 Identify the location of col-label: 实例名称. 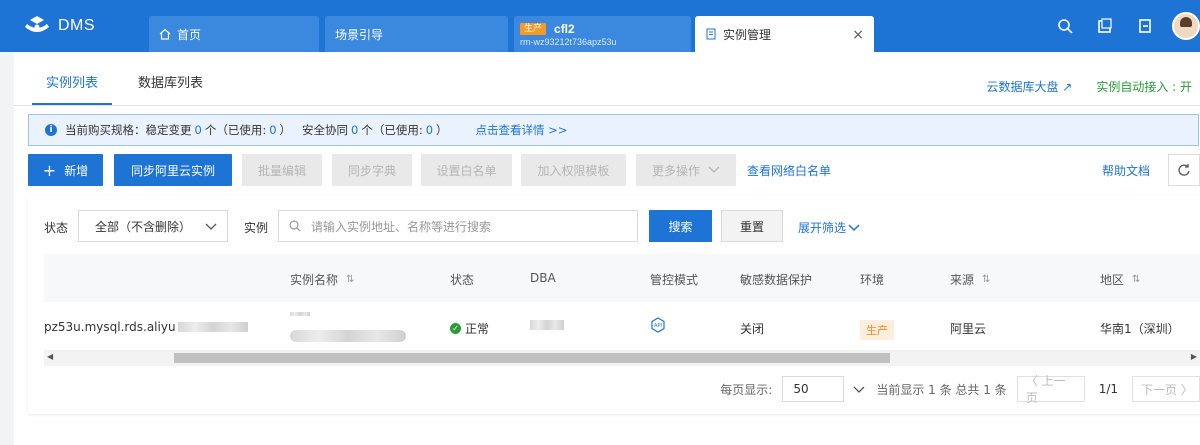
(314, 280).